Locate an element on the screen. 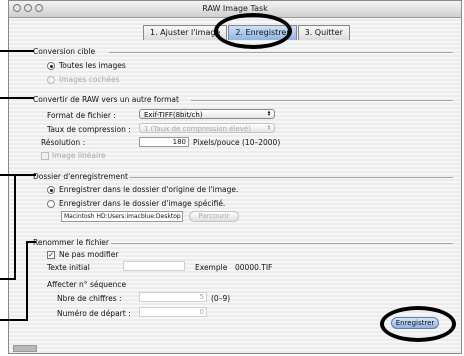 This screenshot has height=356, width=464. digit-count-label: Nbre de chiffres : is located at coordinates (89, 298).